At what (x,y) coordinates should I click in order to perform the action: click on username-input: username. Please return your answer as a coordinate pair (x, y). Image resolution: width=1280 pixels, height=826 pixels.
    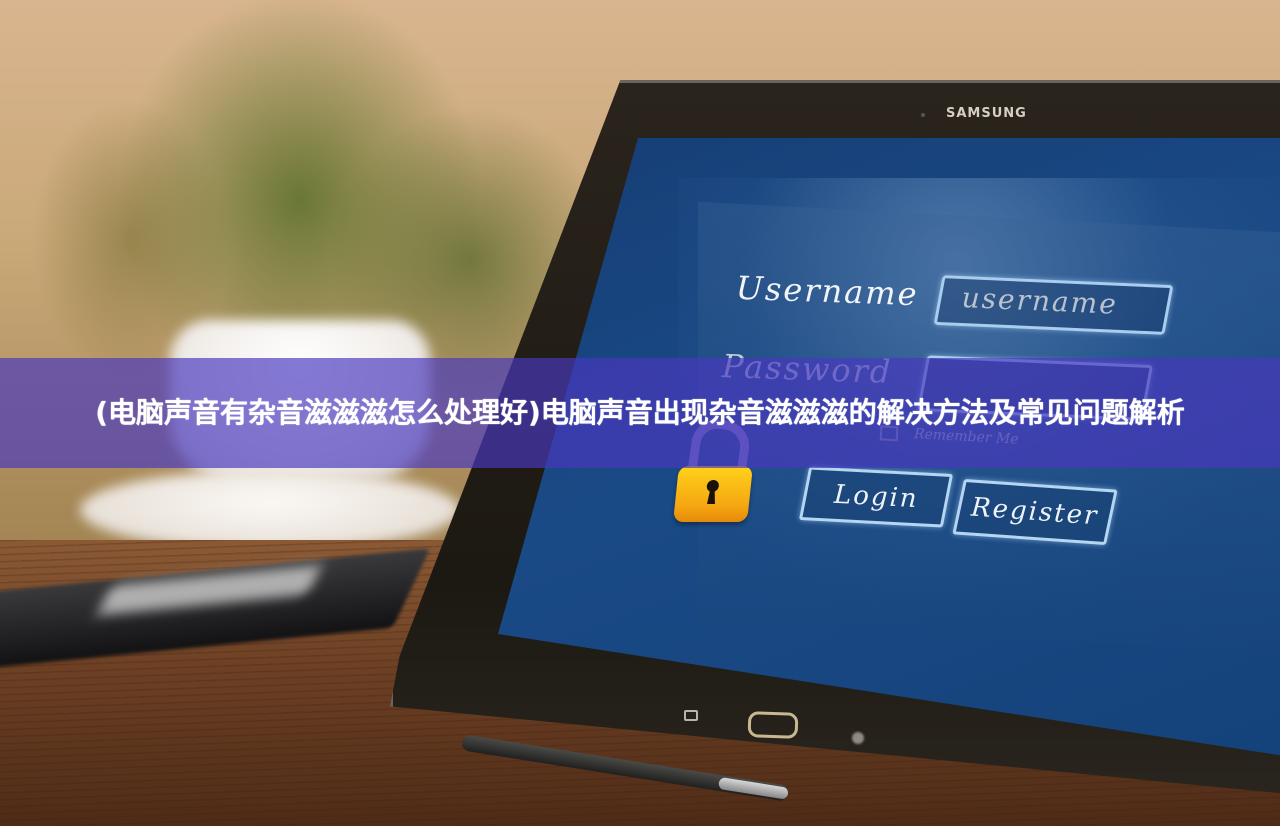
    Looking at the image, I should click on (1053, 305).